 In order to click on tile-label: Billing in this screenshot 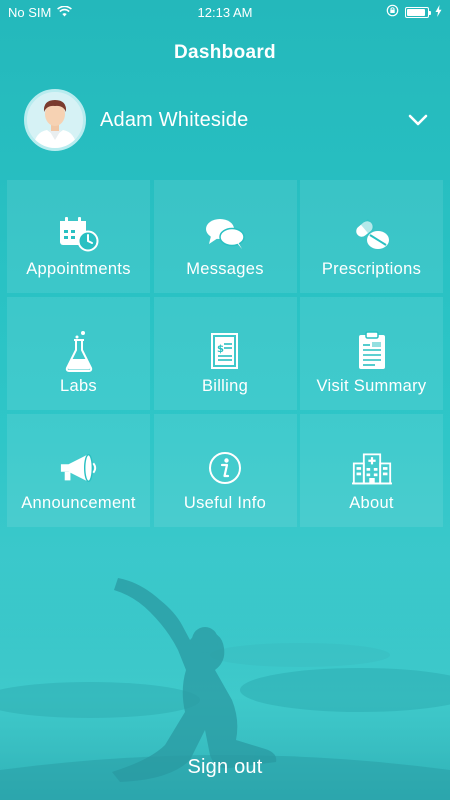, I will do `click(225, 386)`.